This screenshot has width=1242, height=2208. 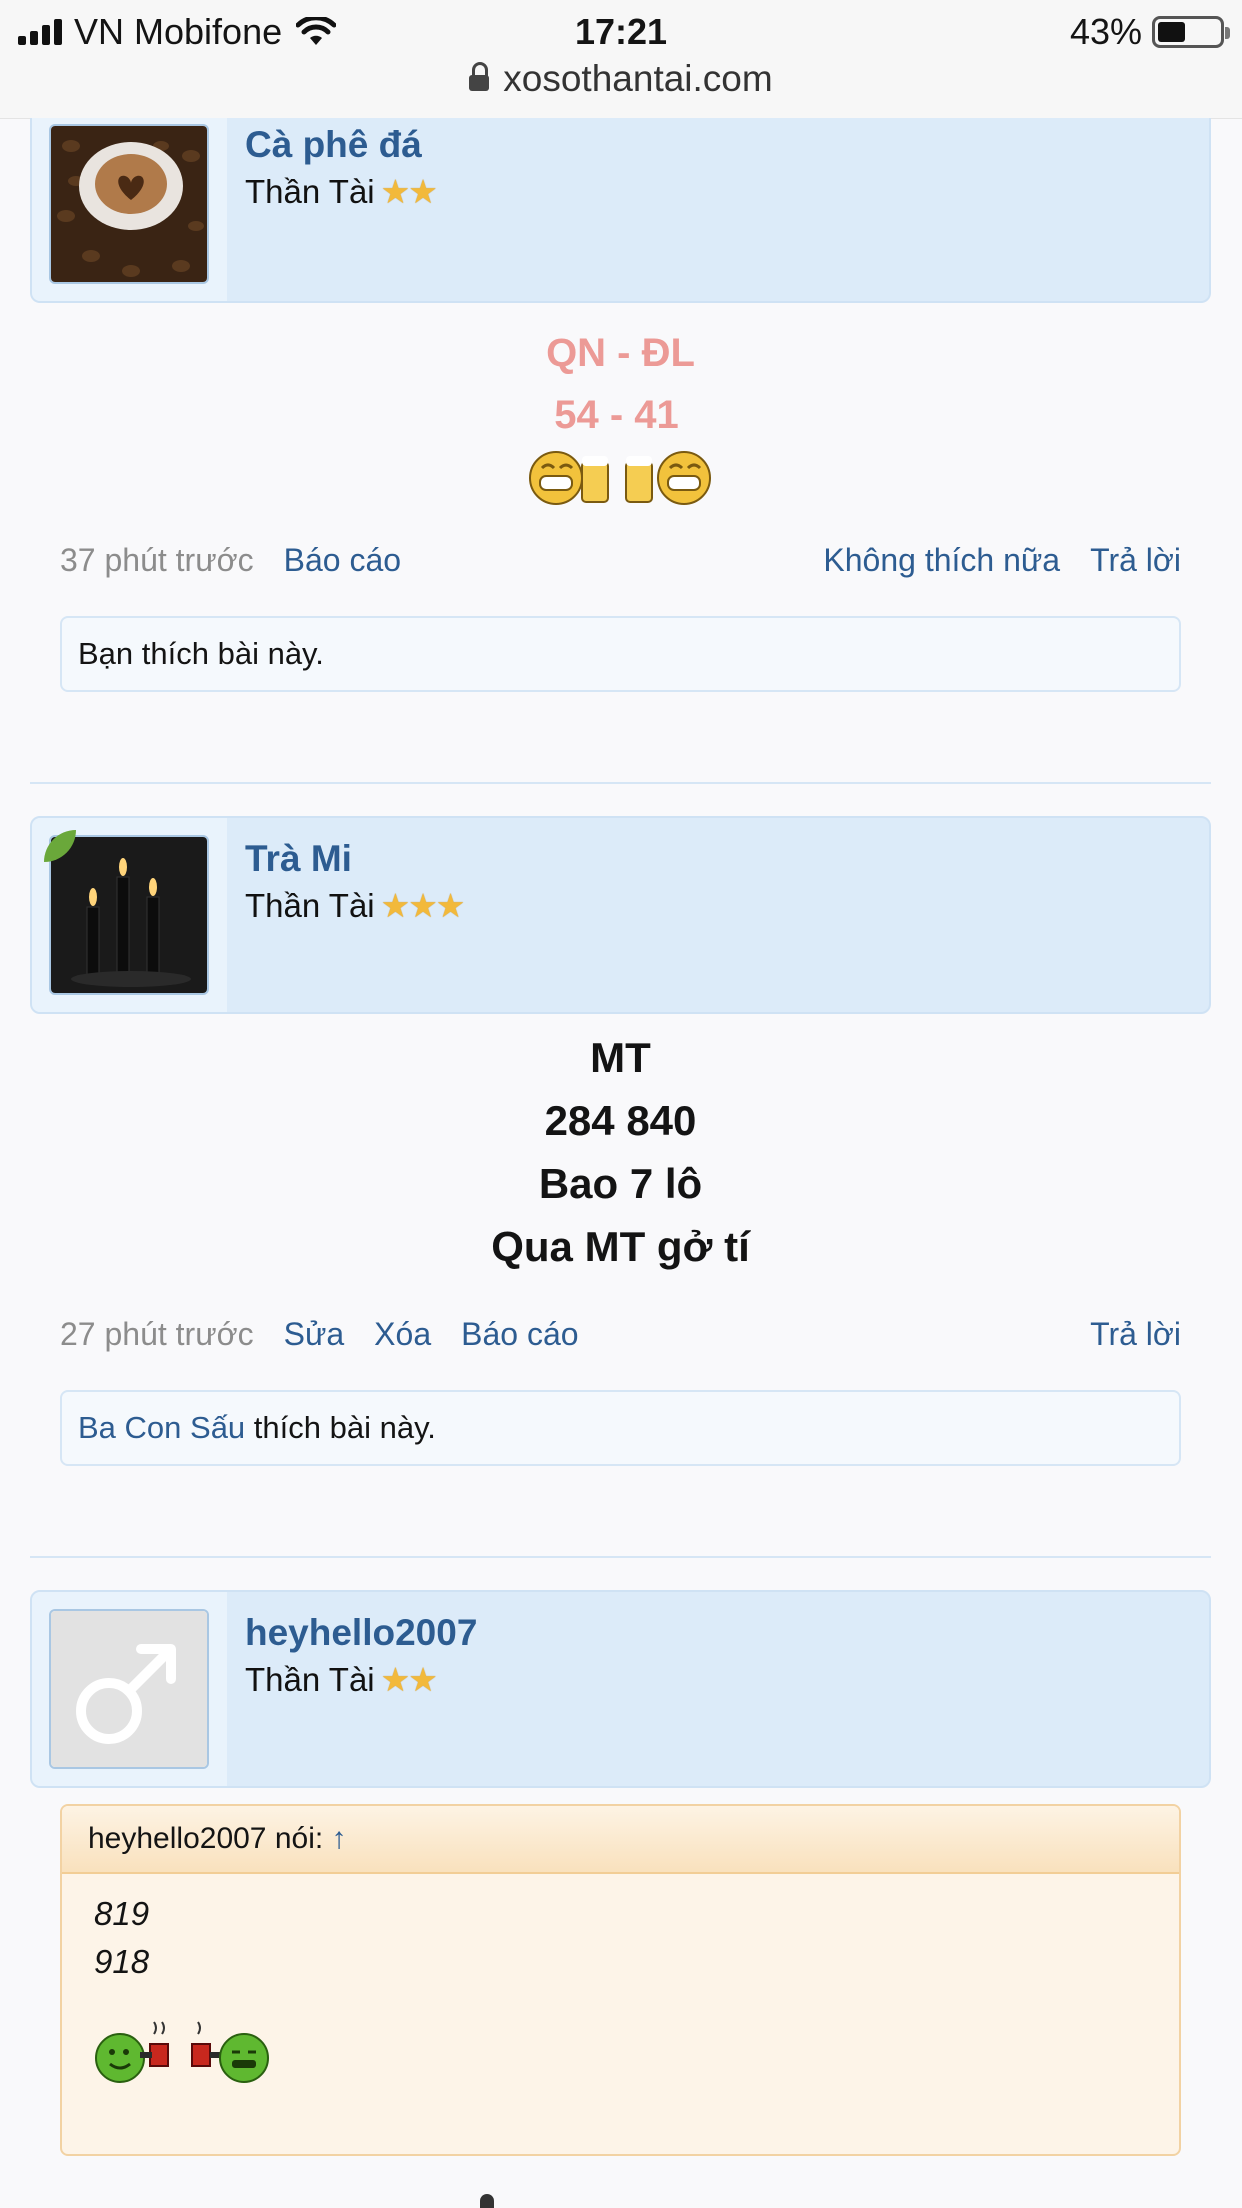 I want to click on quote-block: heyhello2007 nói: ↑ 819 918, so click(x=620, y=1980).